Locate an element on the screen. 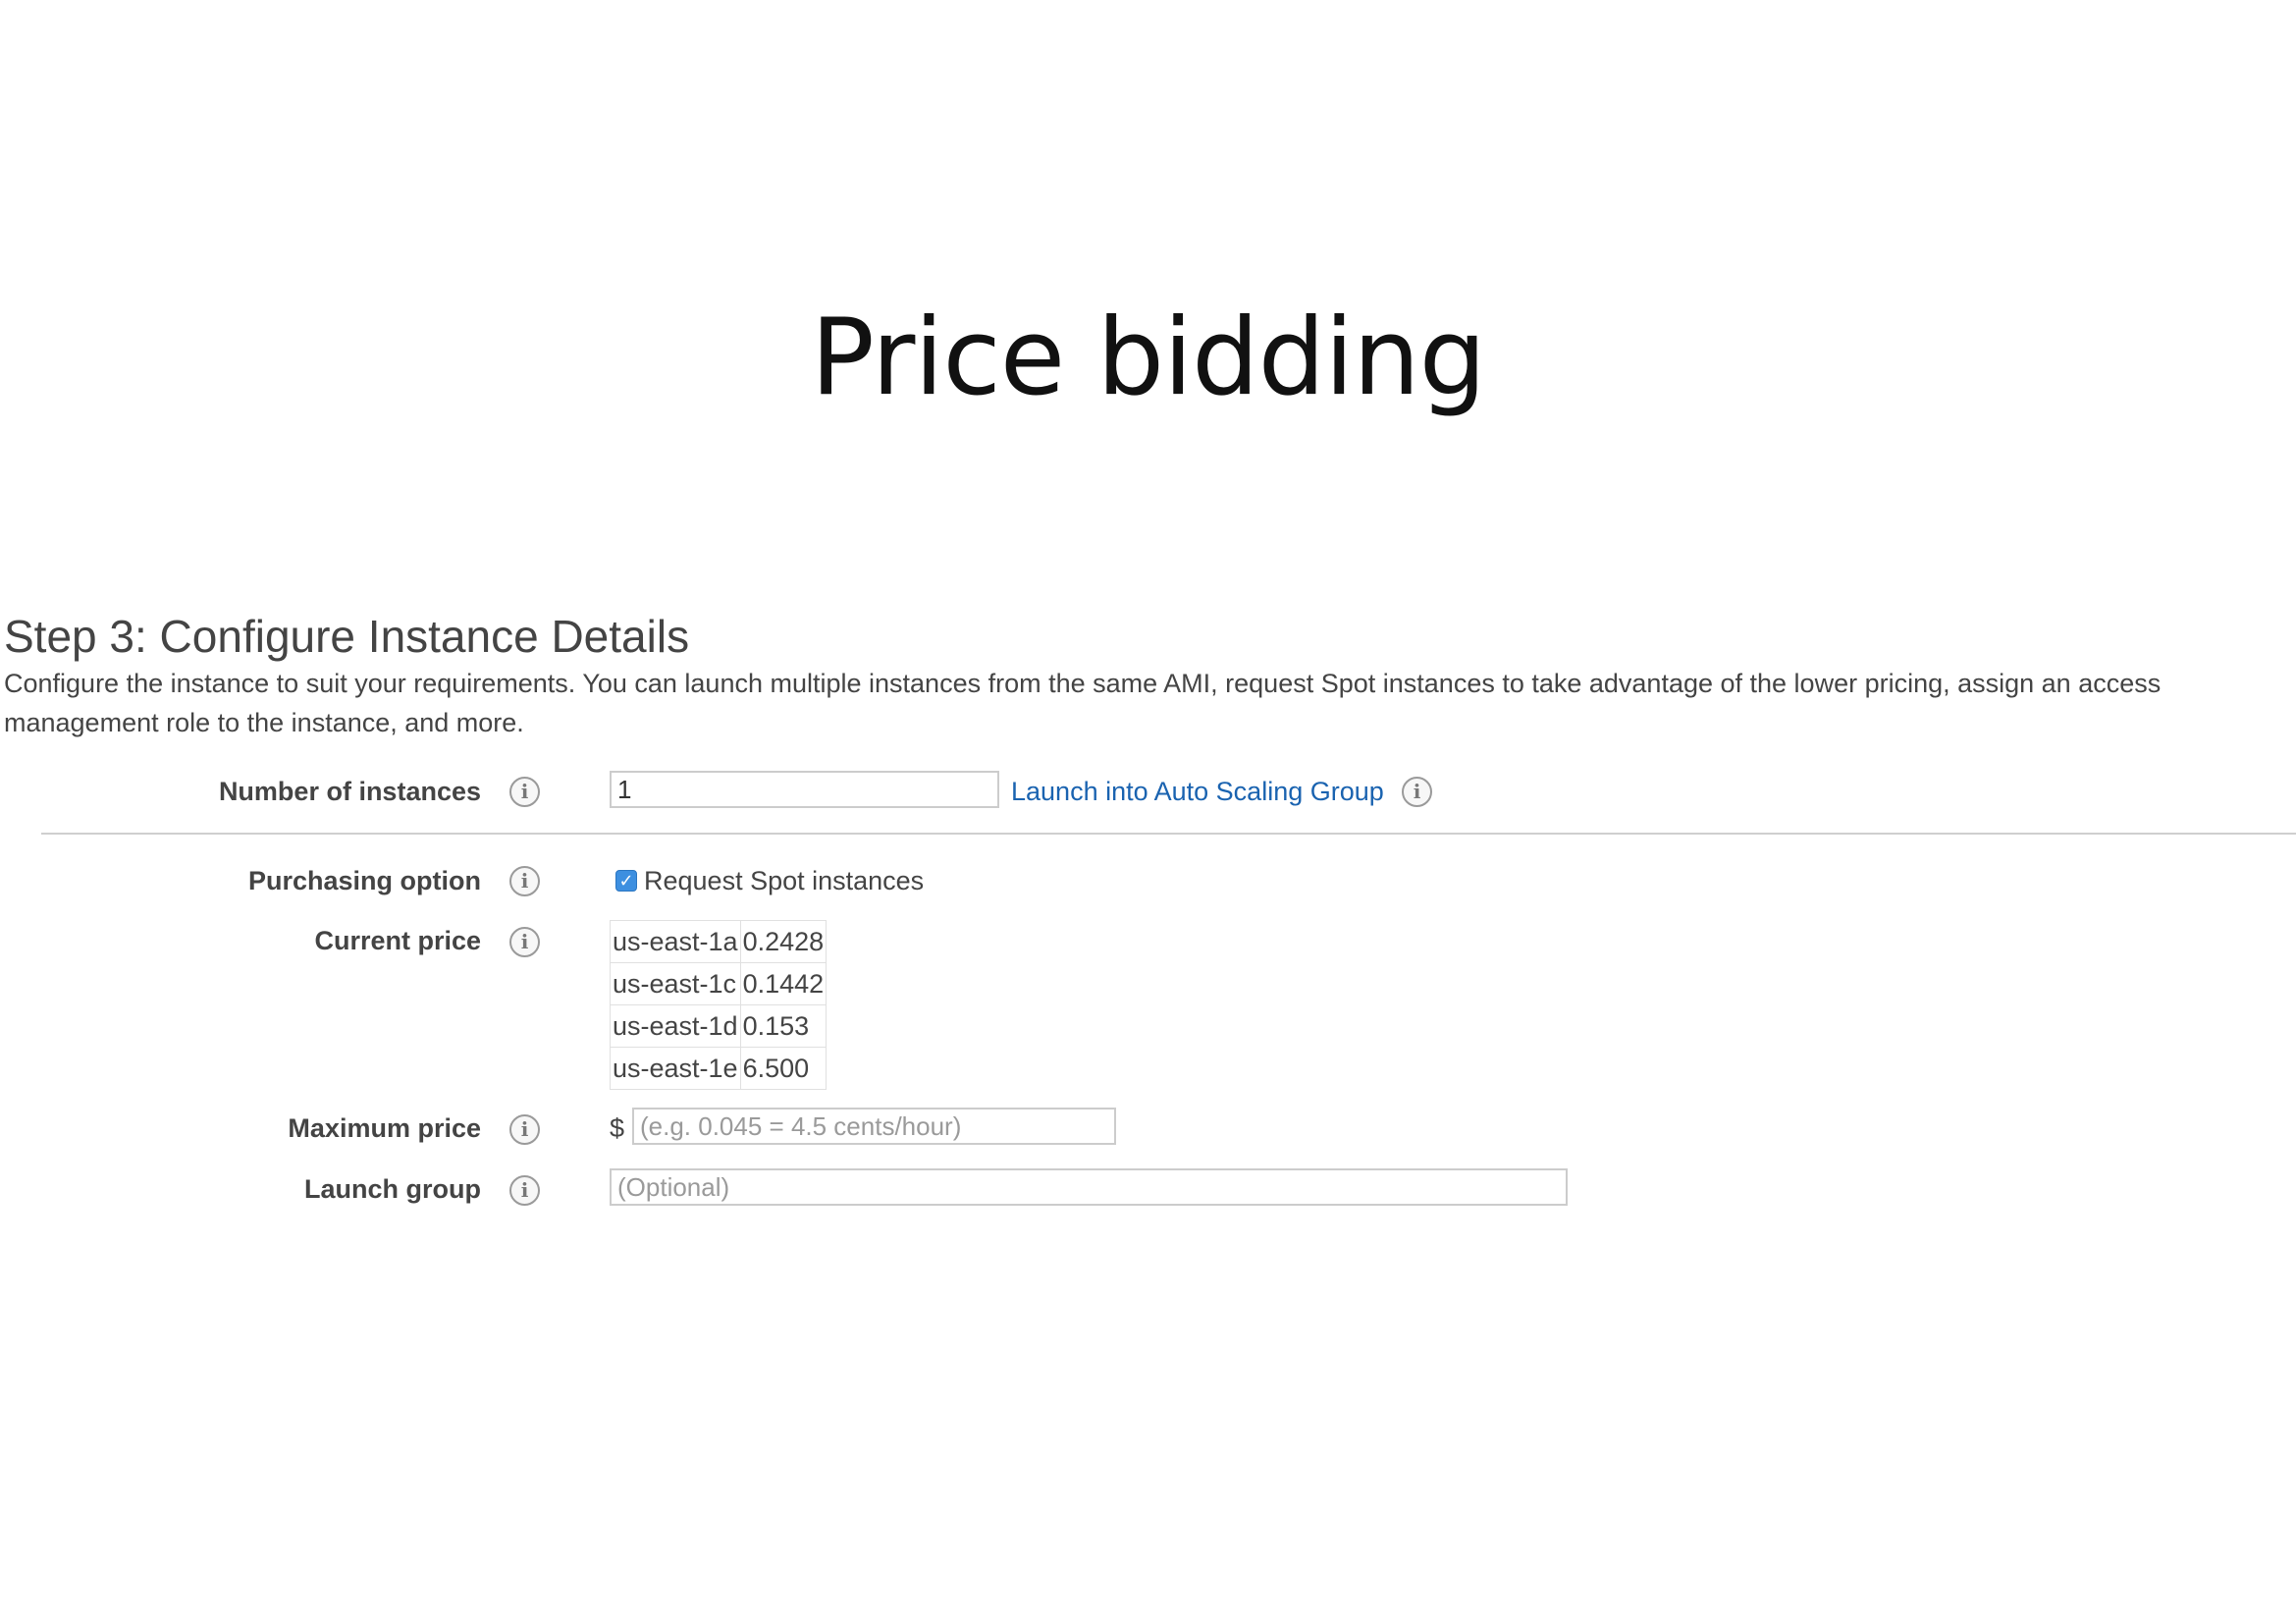  request-spot-label: Request Spot instances is located at coordinates (784, 880).